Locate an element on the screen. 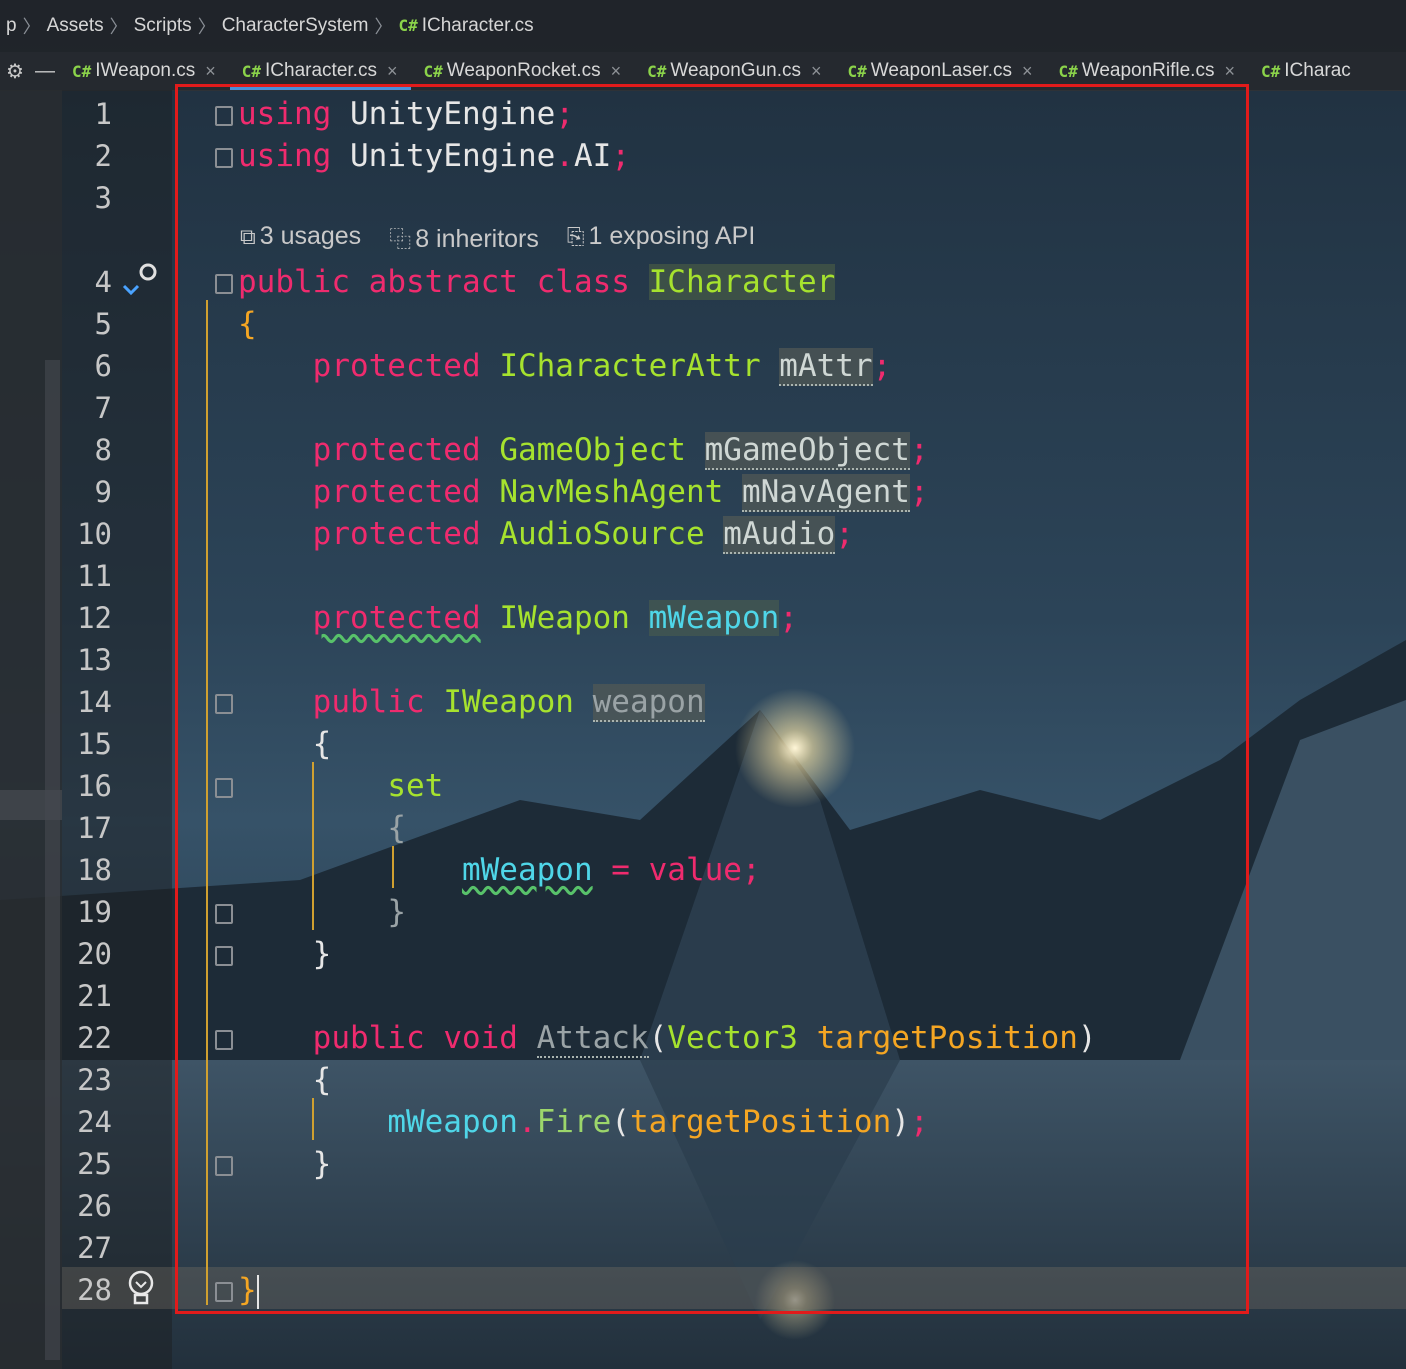 The width and height of the screenshot is (1406, 1369). tab-label: ICharac is located at coordinates (1317, 70).